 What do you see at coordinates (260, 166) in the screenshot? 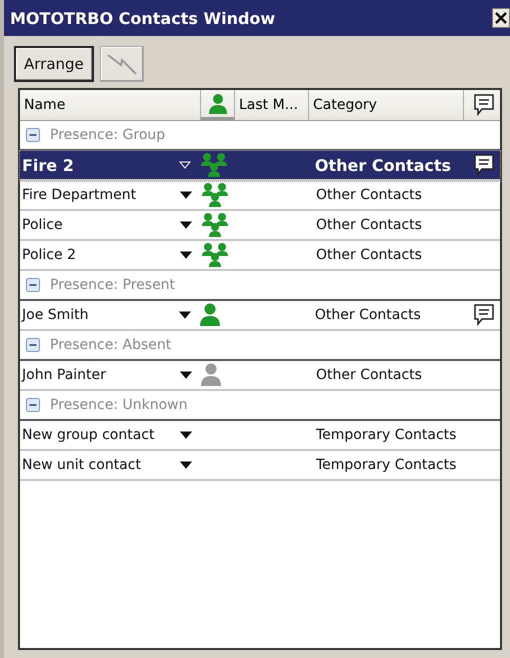
I see `contact-row: Fire 2 Other Contacts` at bounding box center [260, 166].